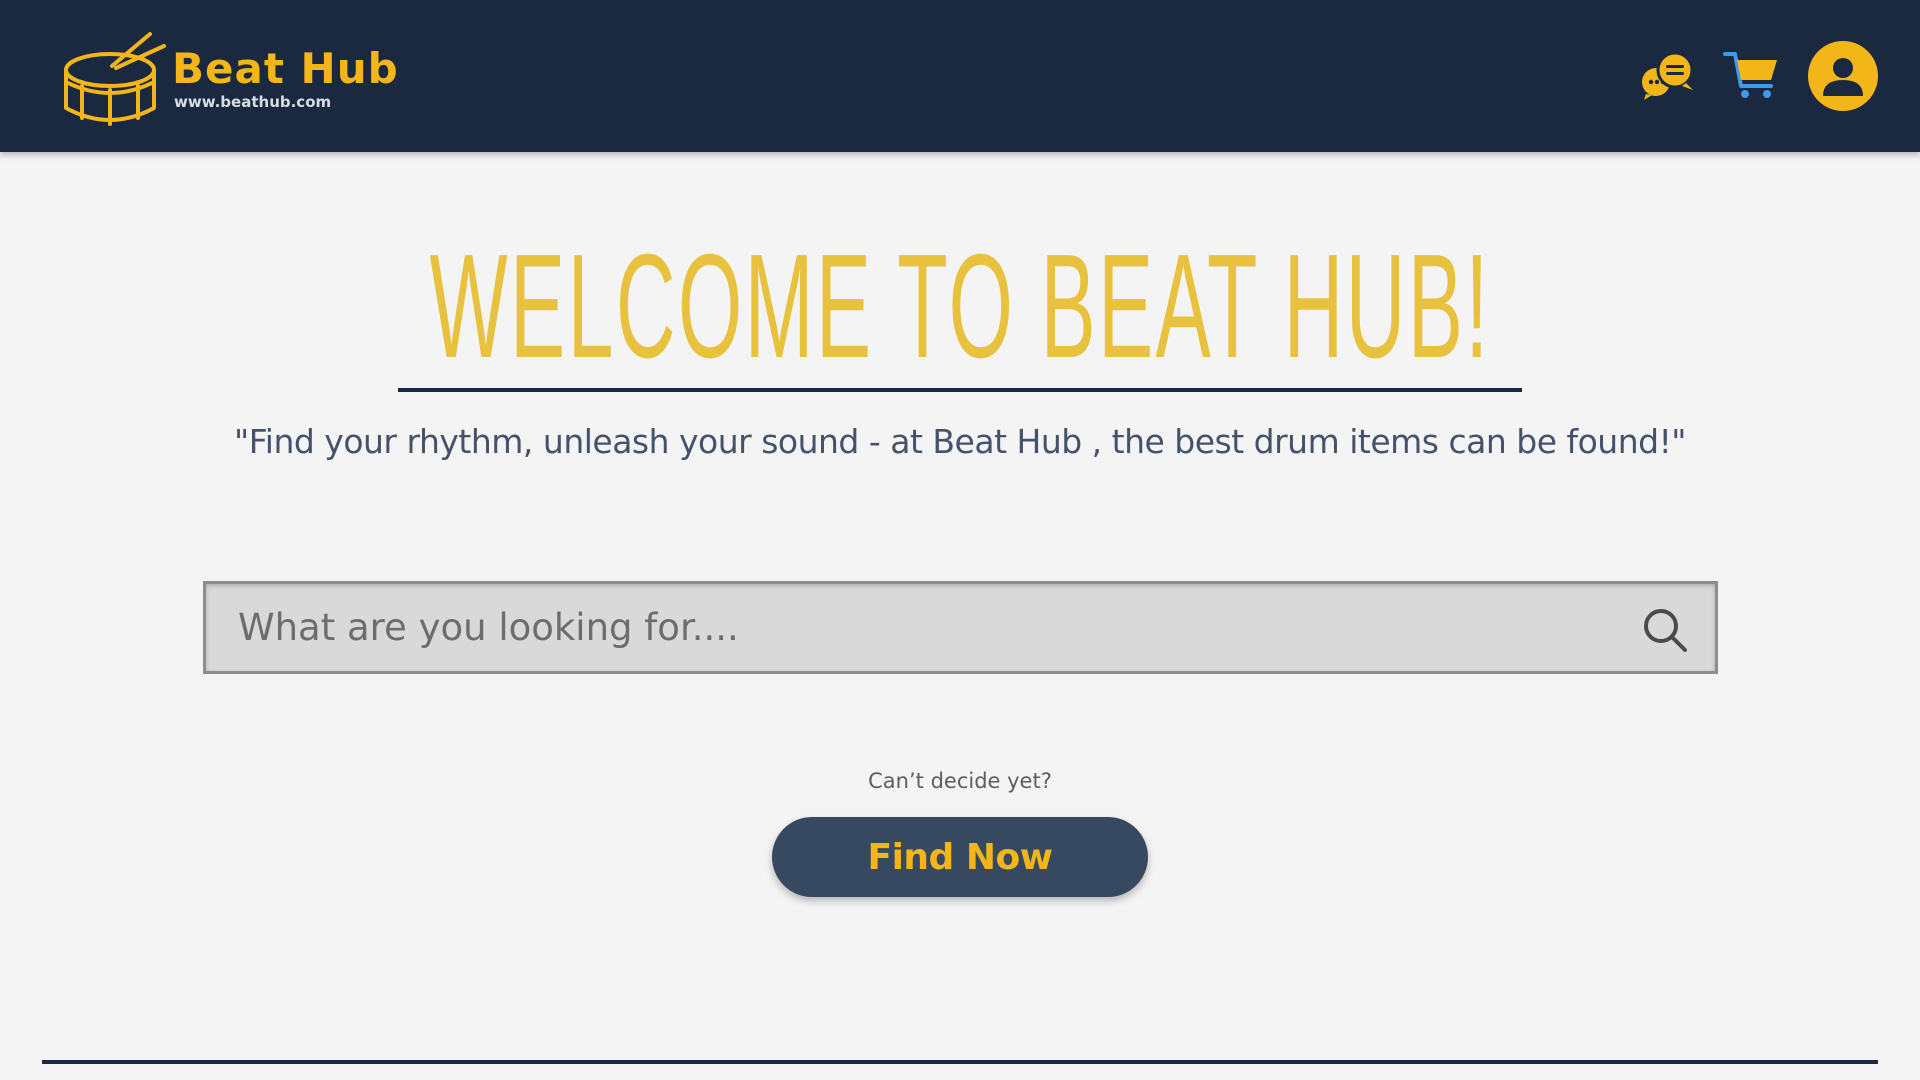 Image resolution: width=1920 pixels, height=1080 pixels. I want to click on brand-logo: Beat Hub www.beathub.com, so click(229, 78).